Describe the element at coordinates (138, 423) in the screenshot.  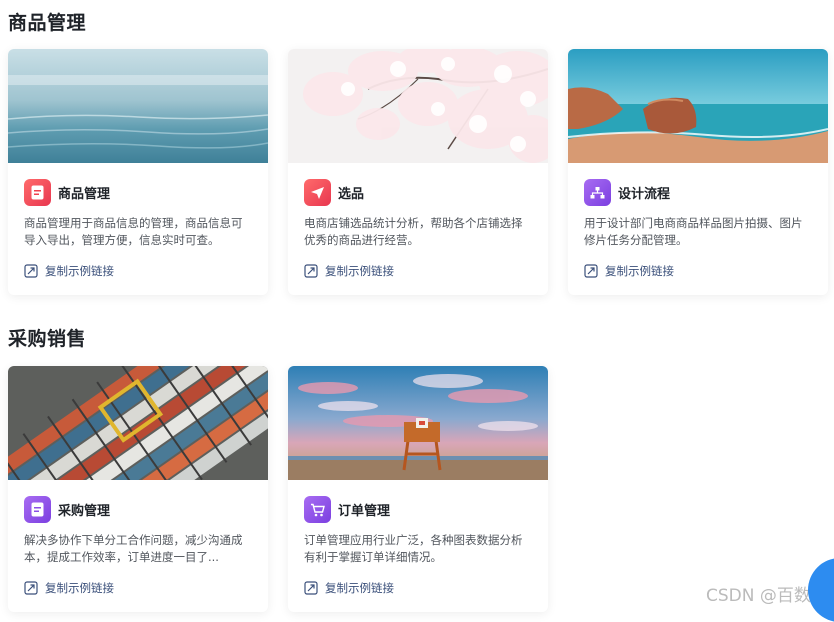
I see `card-image-shipping-containers` at that location.